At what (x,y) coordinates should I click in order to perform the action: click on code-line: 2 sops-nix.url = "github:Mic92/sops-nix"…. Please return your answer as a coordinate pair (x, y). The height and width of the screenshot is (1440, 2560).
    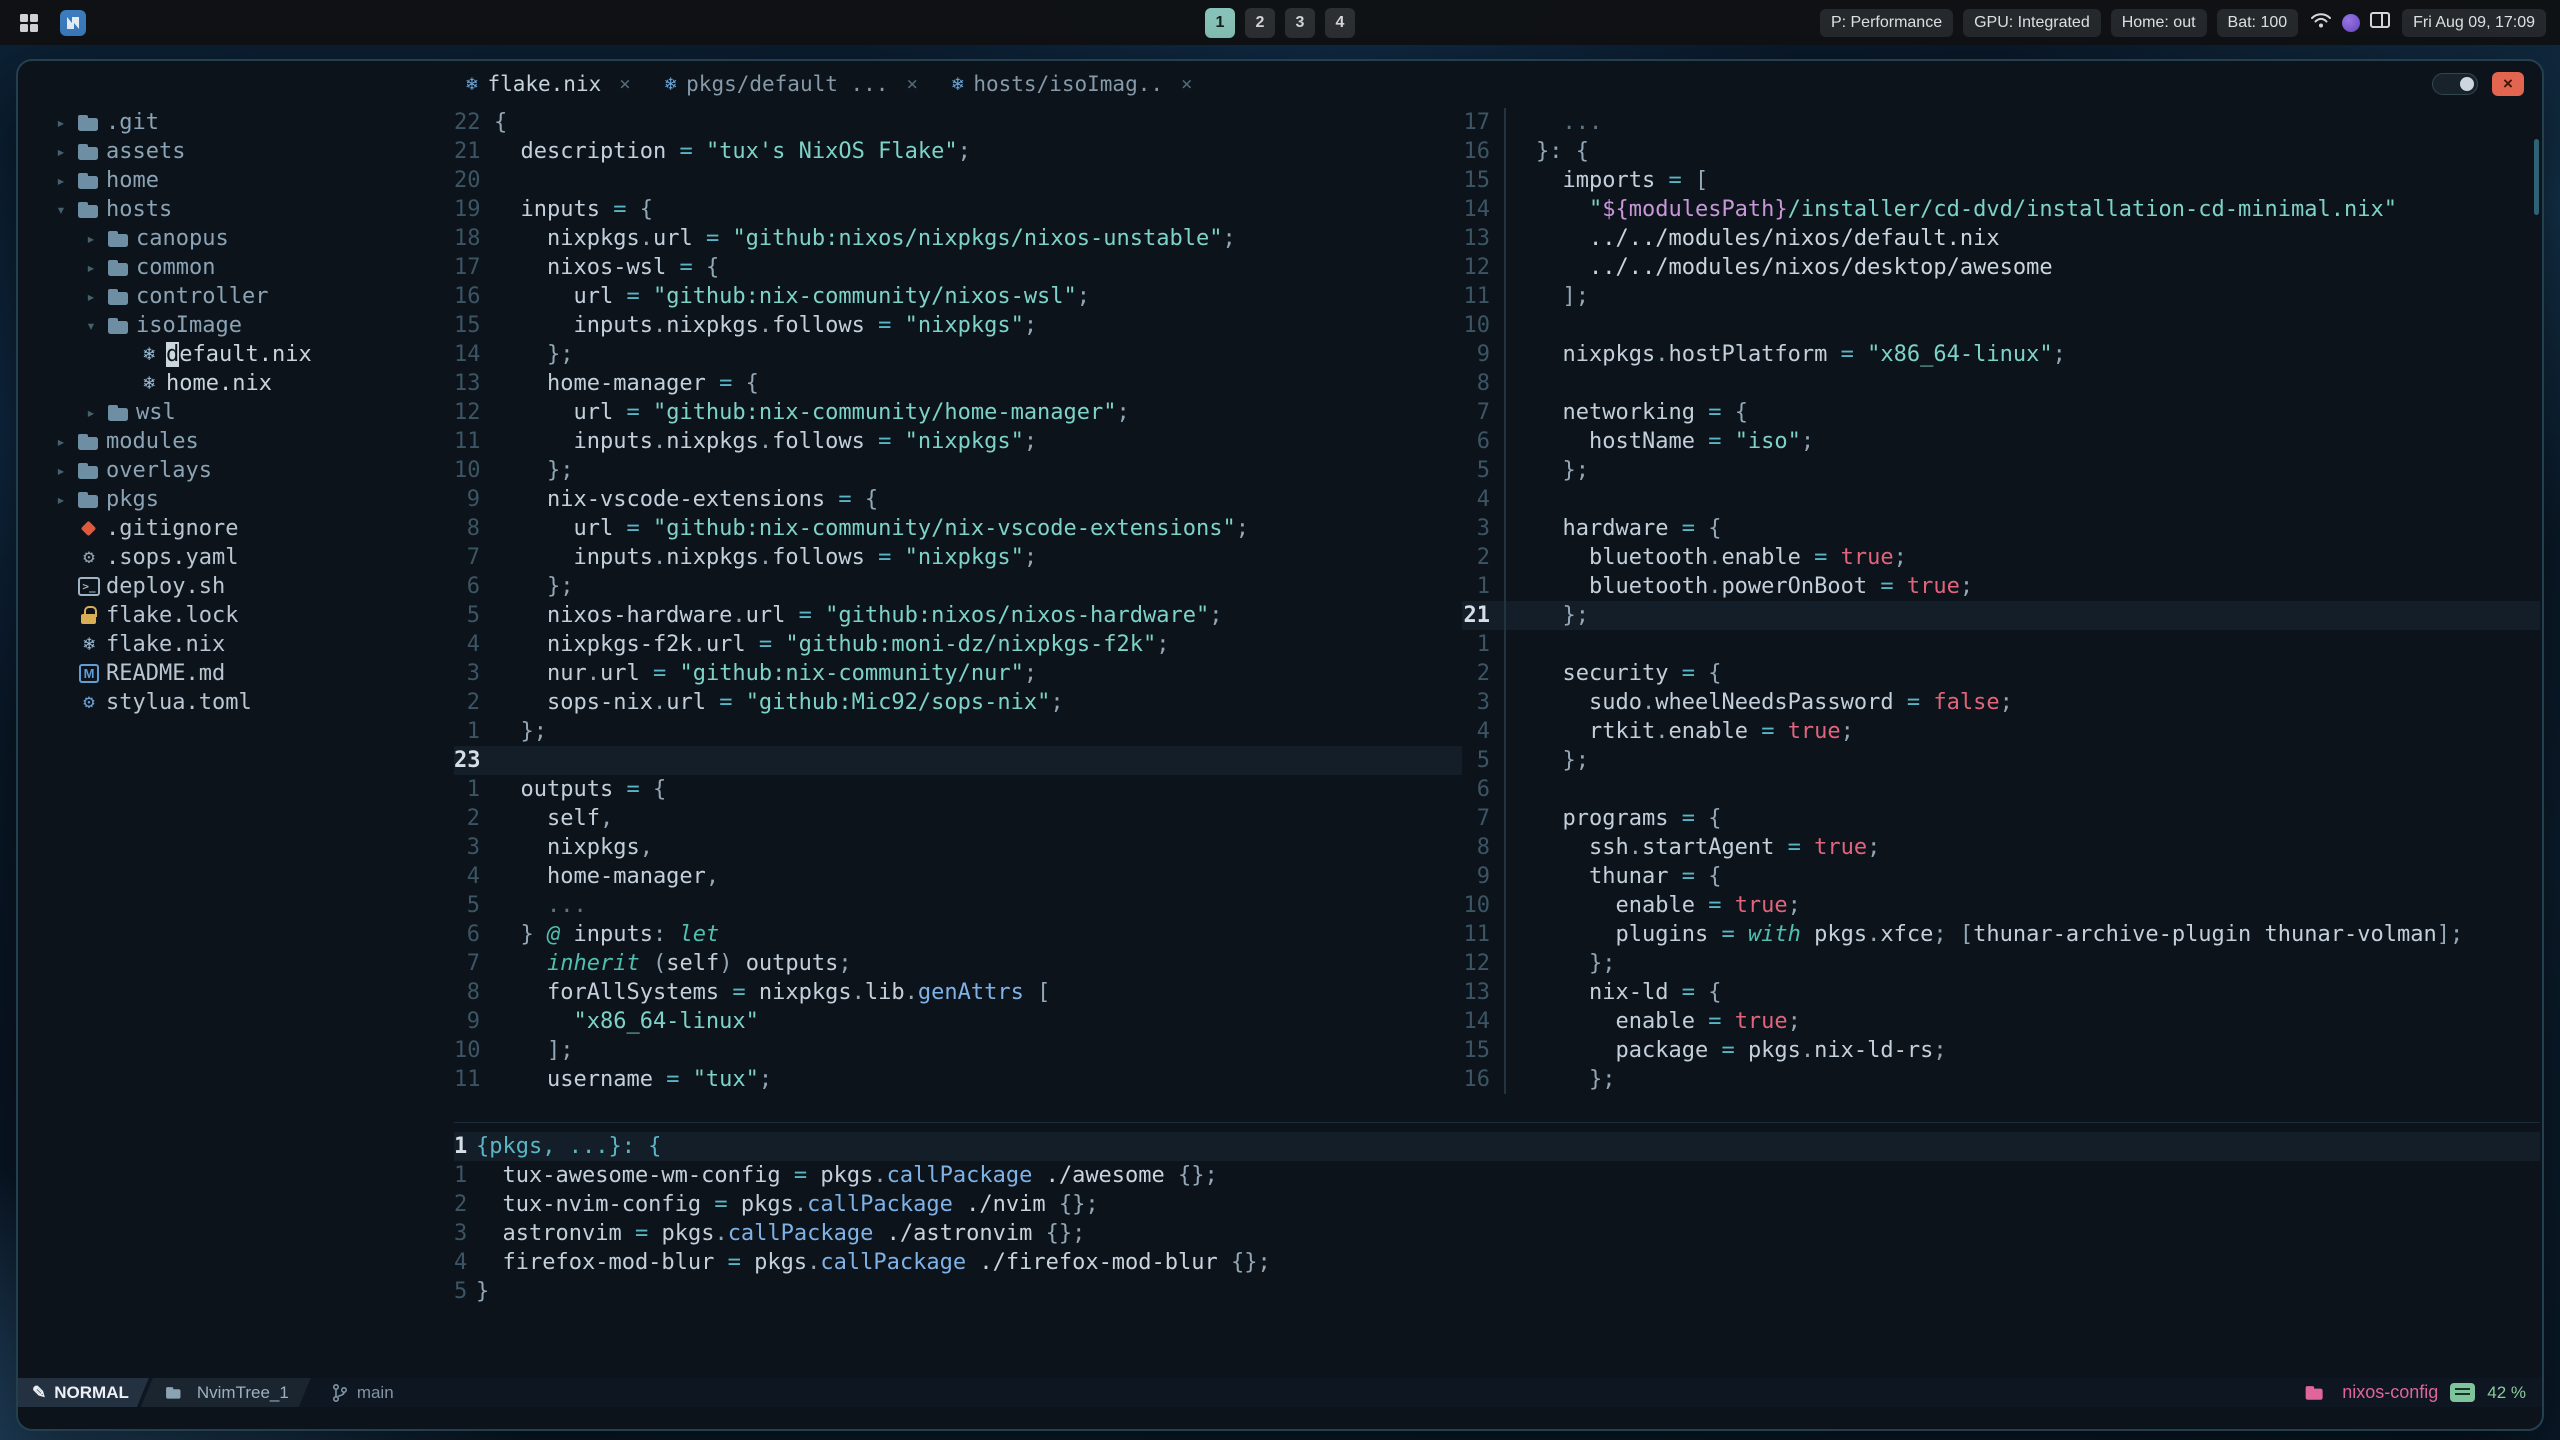
    Looking at the image, I should click on (958, 702).